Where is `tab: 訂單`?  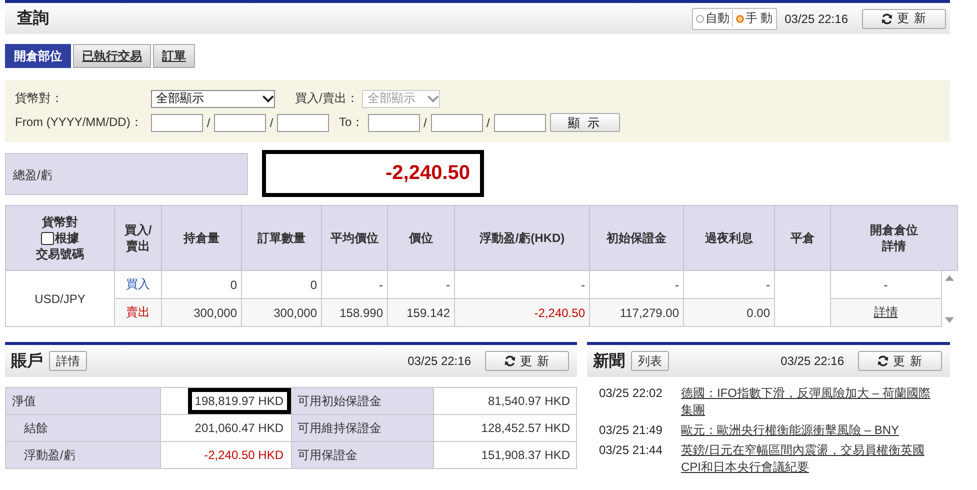 tab: 訂單 is located at coordinates (174, 56).